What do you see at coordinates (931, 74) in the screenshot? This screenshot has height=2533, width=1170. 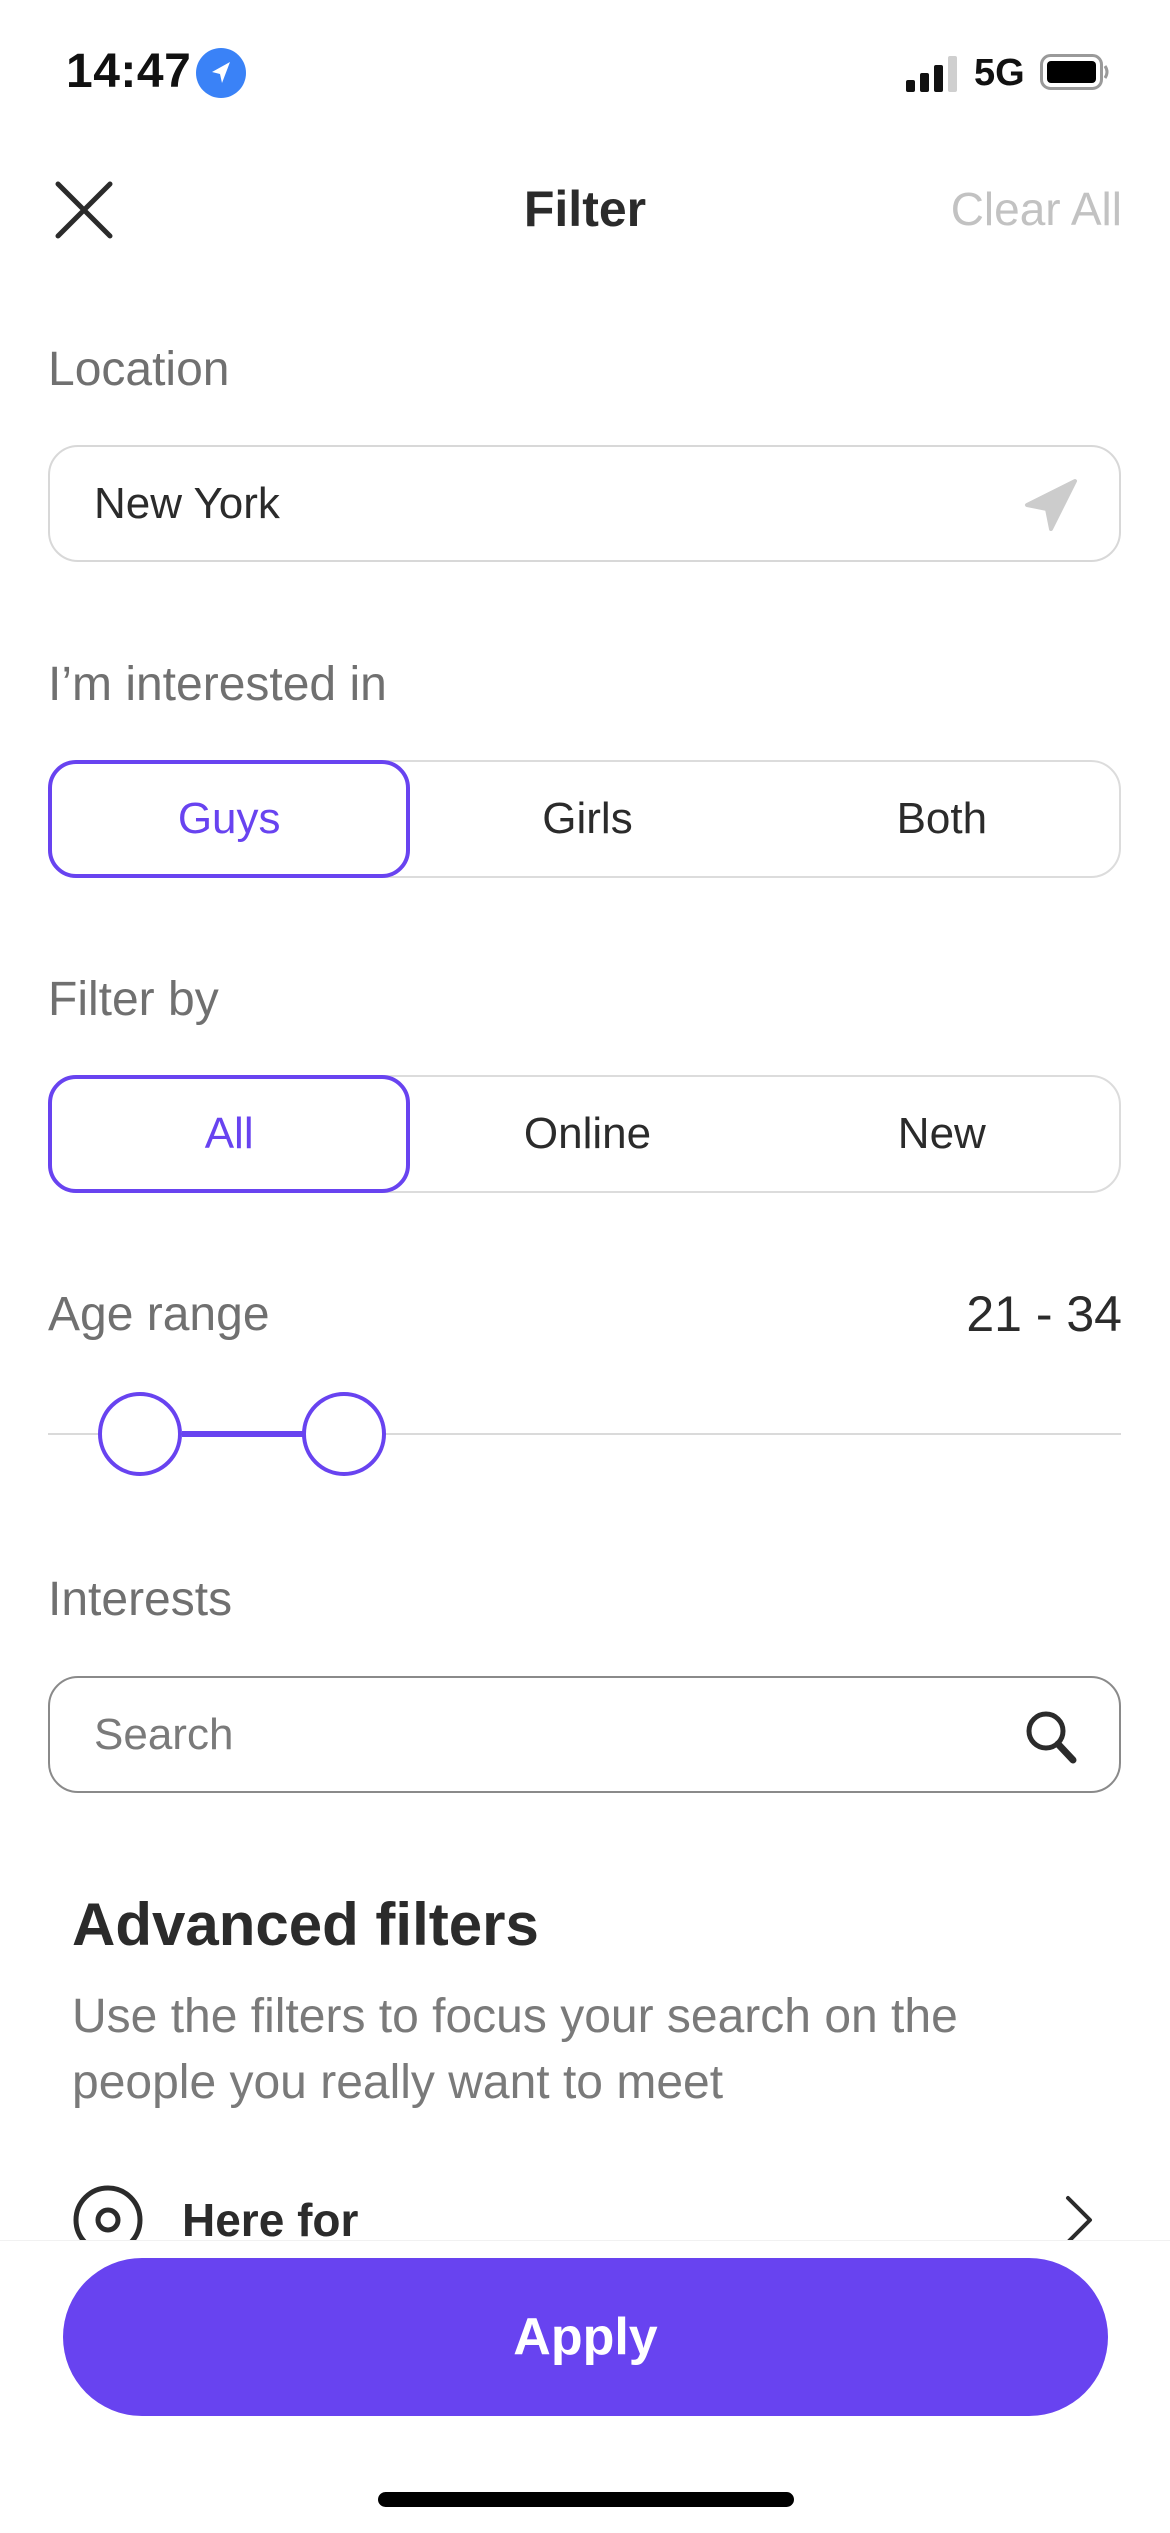 I see `cellular-signal-icon` at bounding box center [931, 74].